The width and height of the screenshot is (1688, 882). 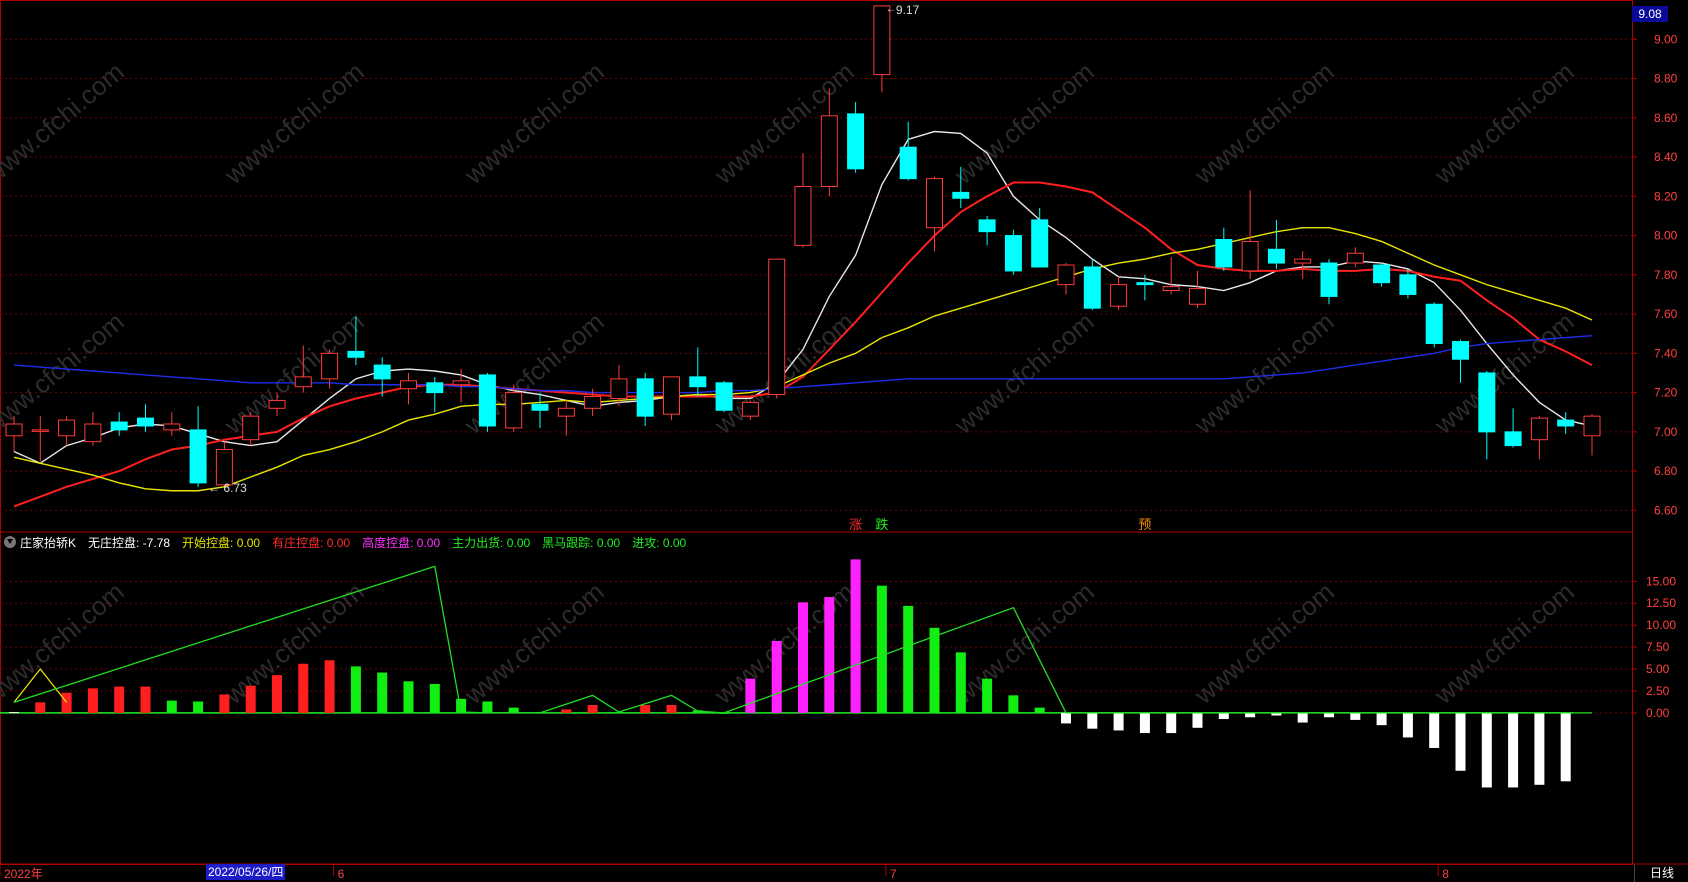 I want to click on indicator-value-has: 有庄控盘: 0.00, so click(x=311, y=542).